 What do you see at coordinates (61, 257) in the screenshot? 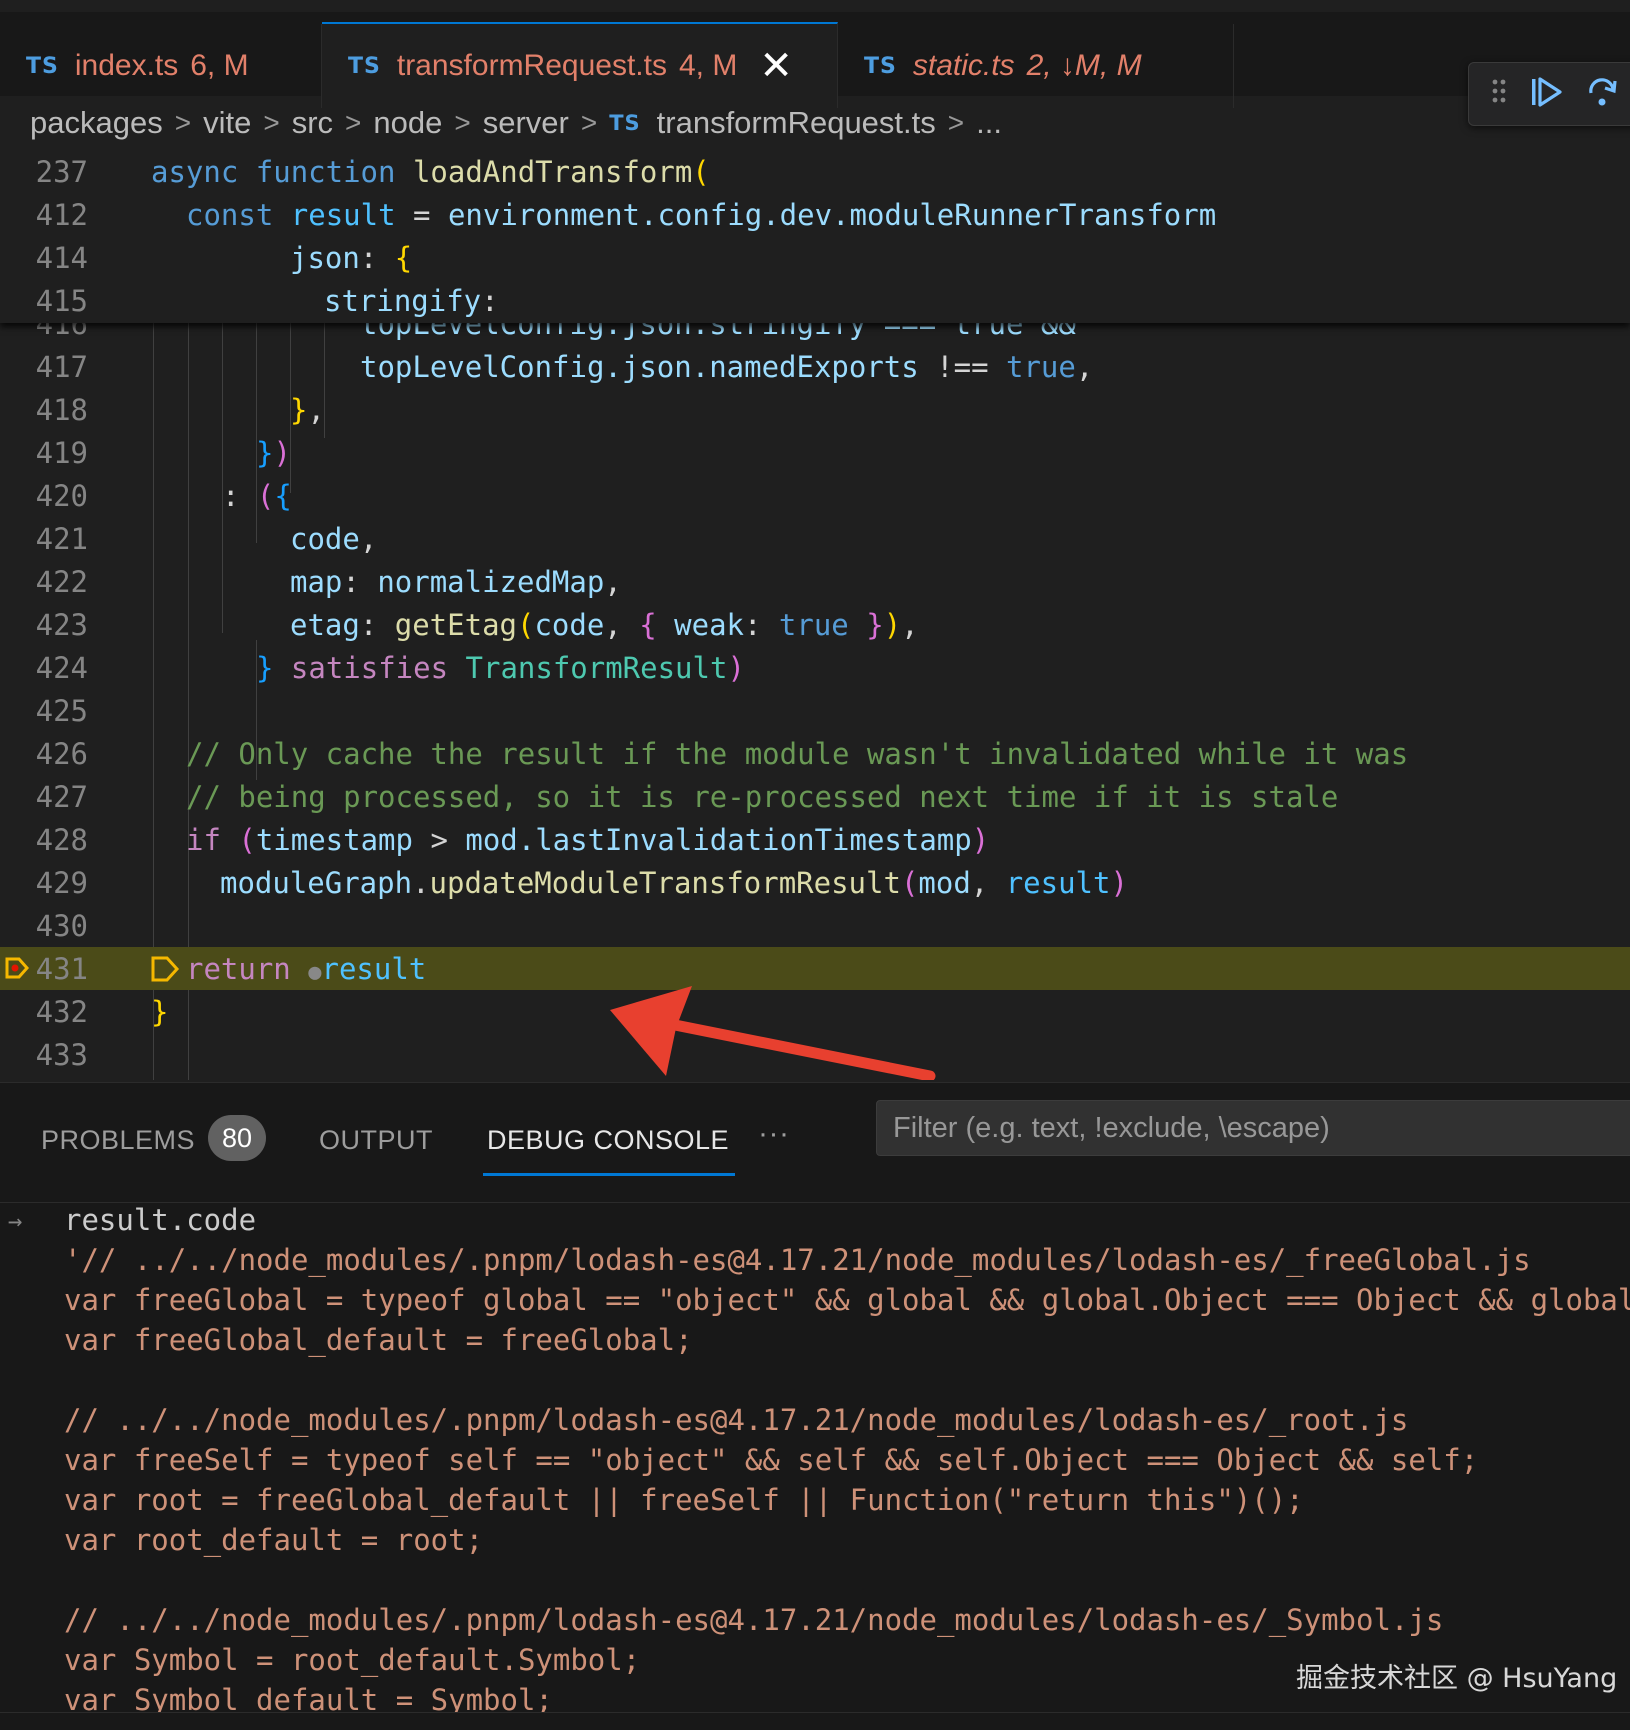
I see `line-number: 414` at bounding box center [61, 257].